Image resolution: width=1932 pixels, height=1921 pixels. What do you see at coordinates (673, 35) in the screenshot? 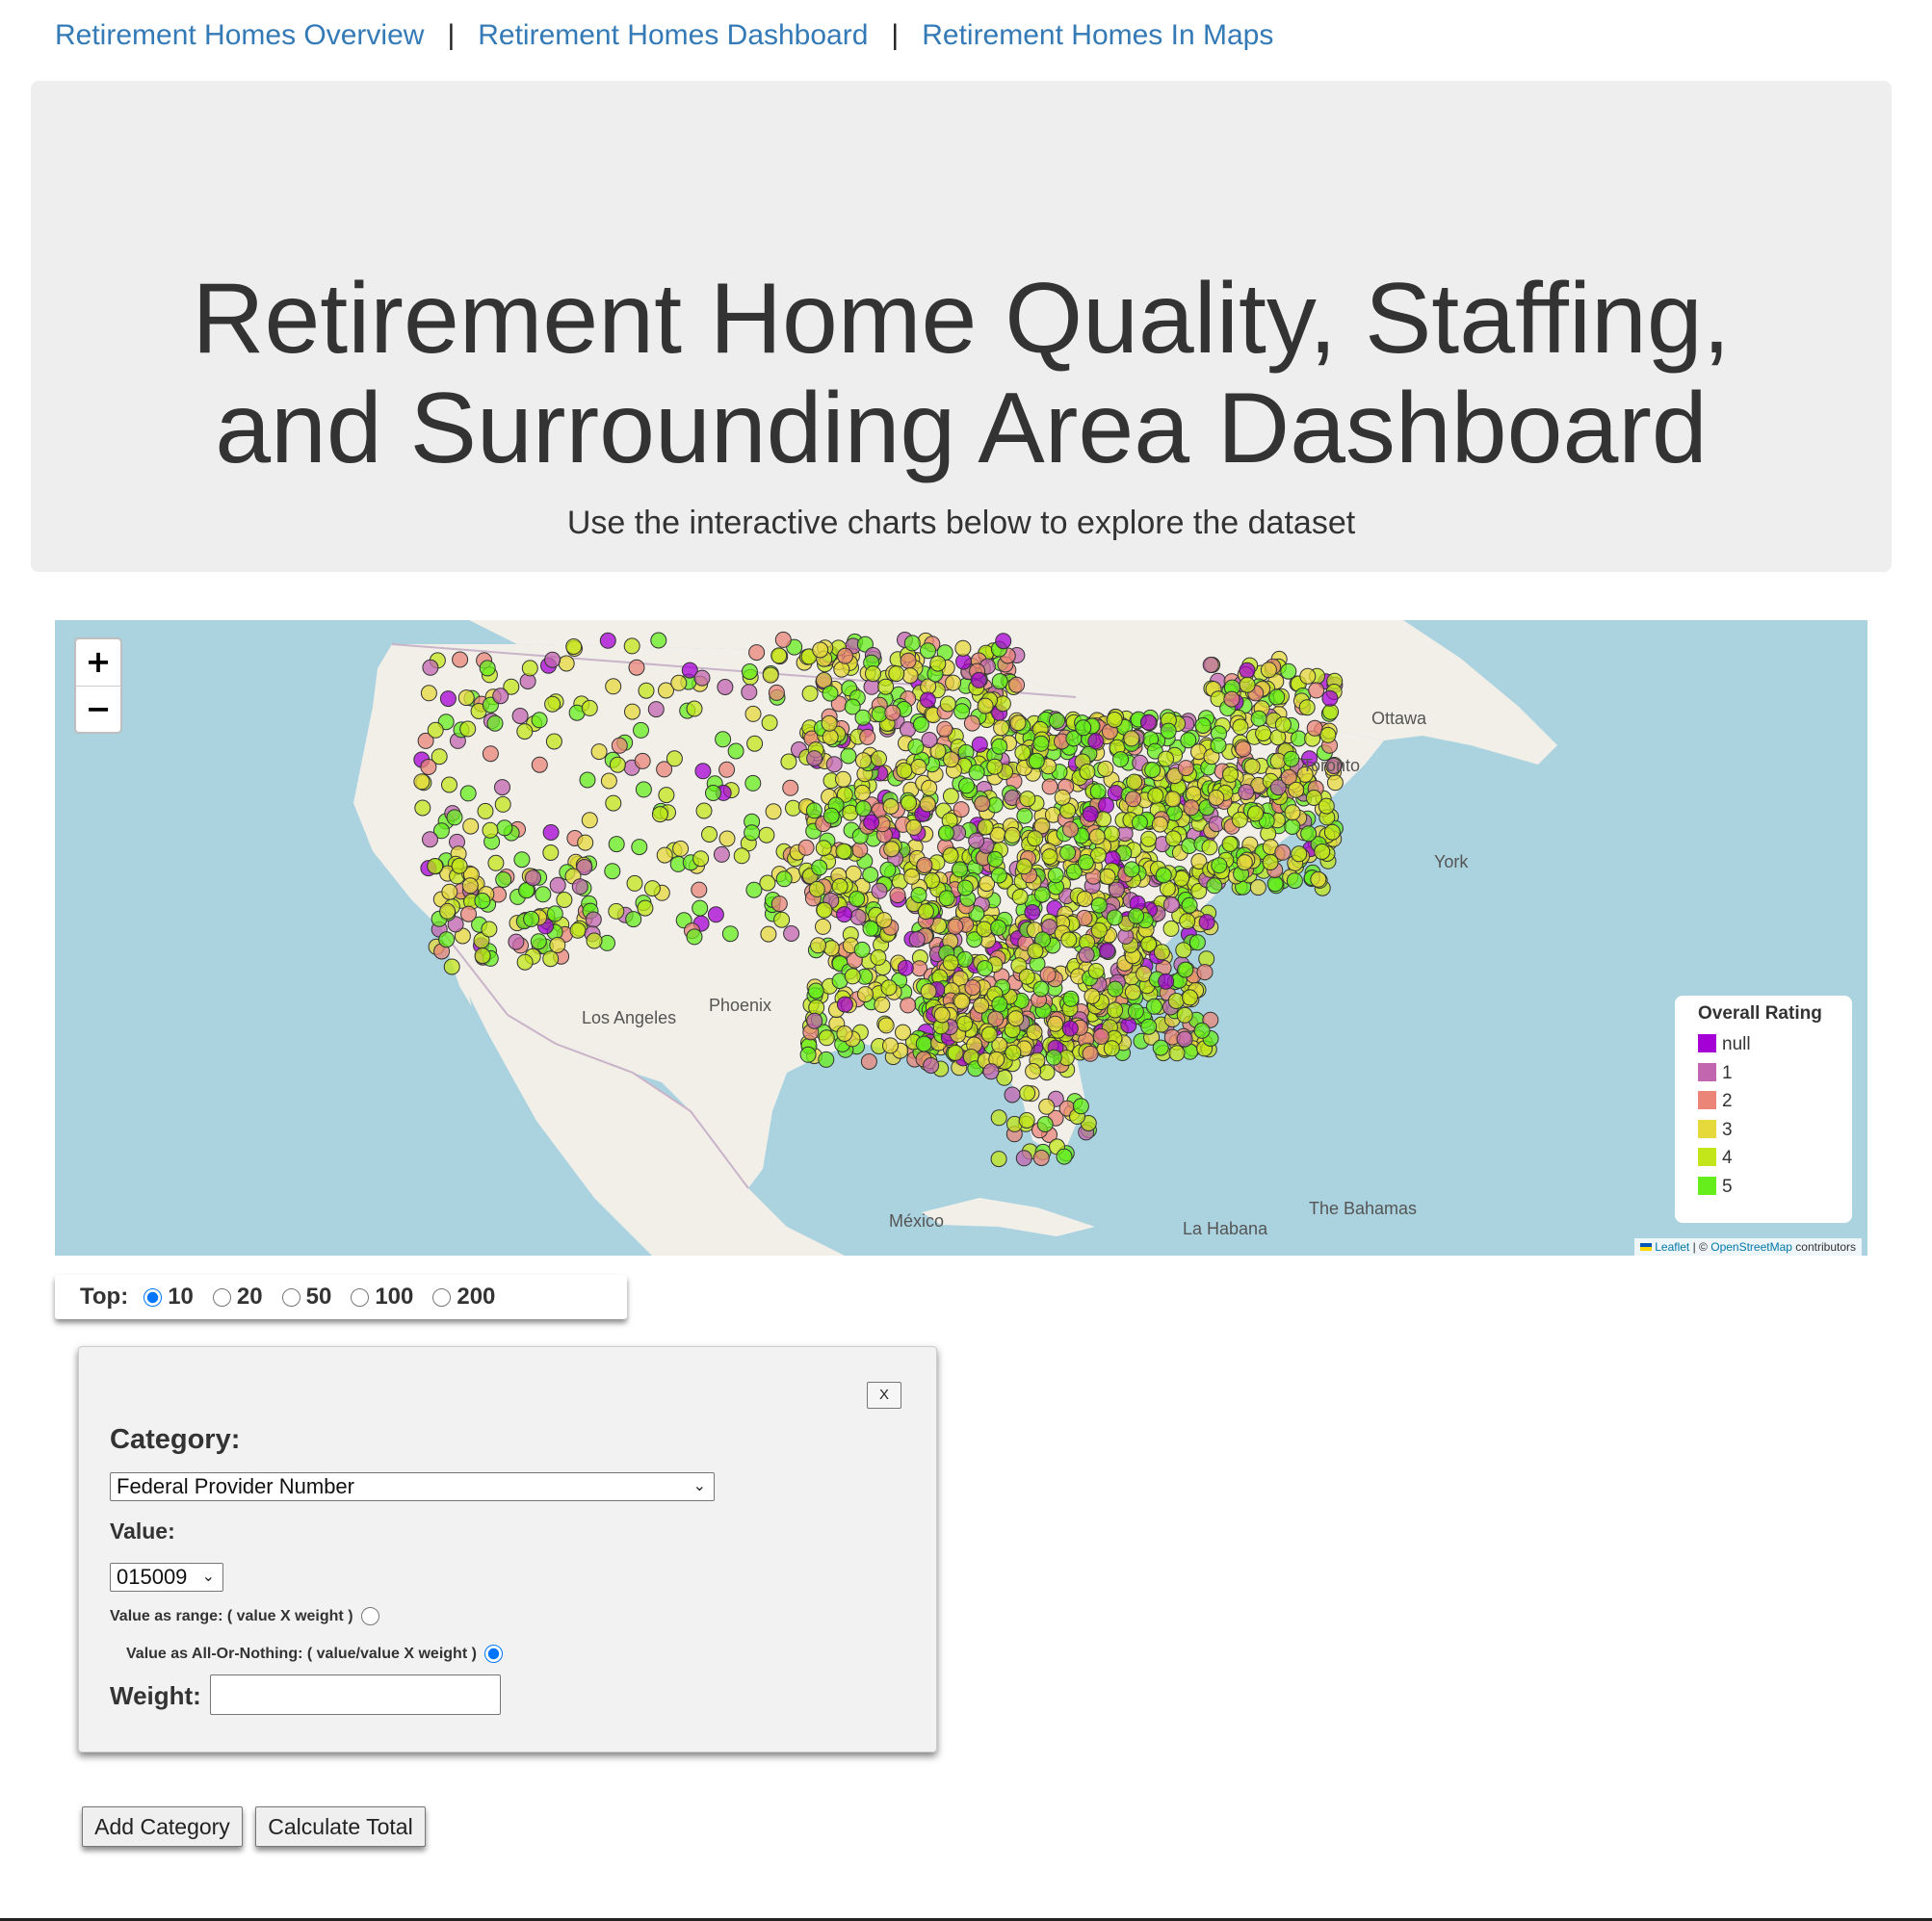
I see `nav-link-dashboard: Retirement Homes Dashboard` at bounding box center [673, 35].